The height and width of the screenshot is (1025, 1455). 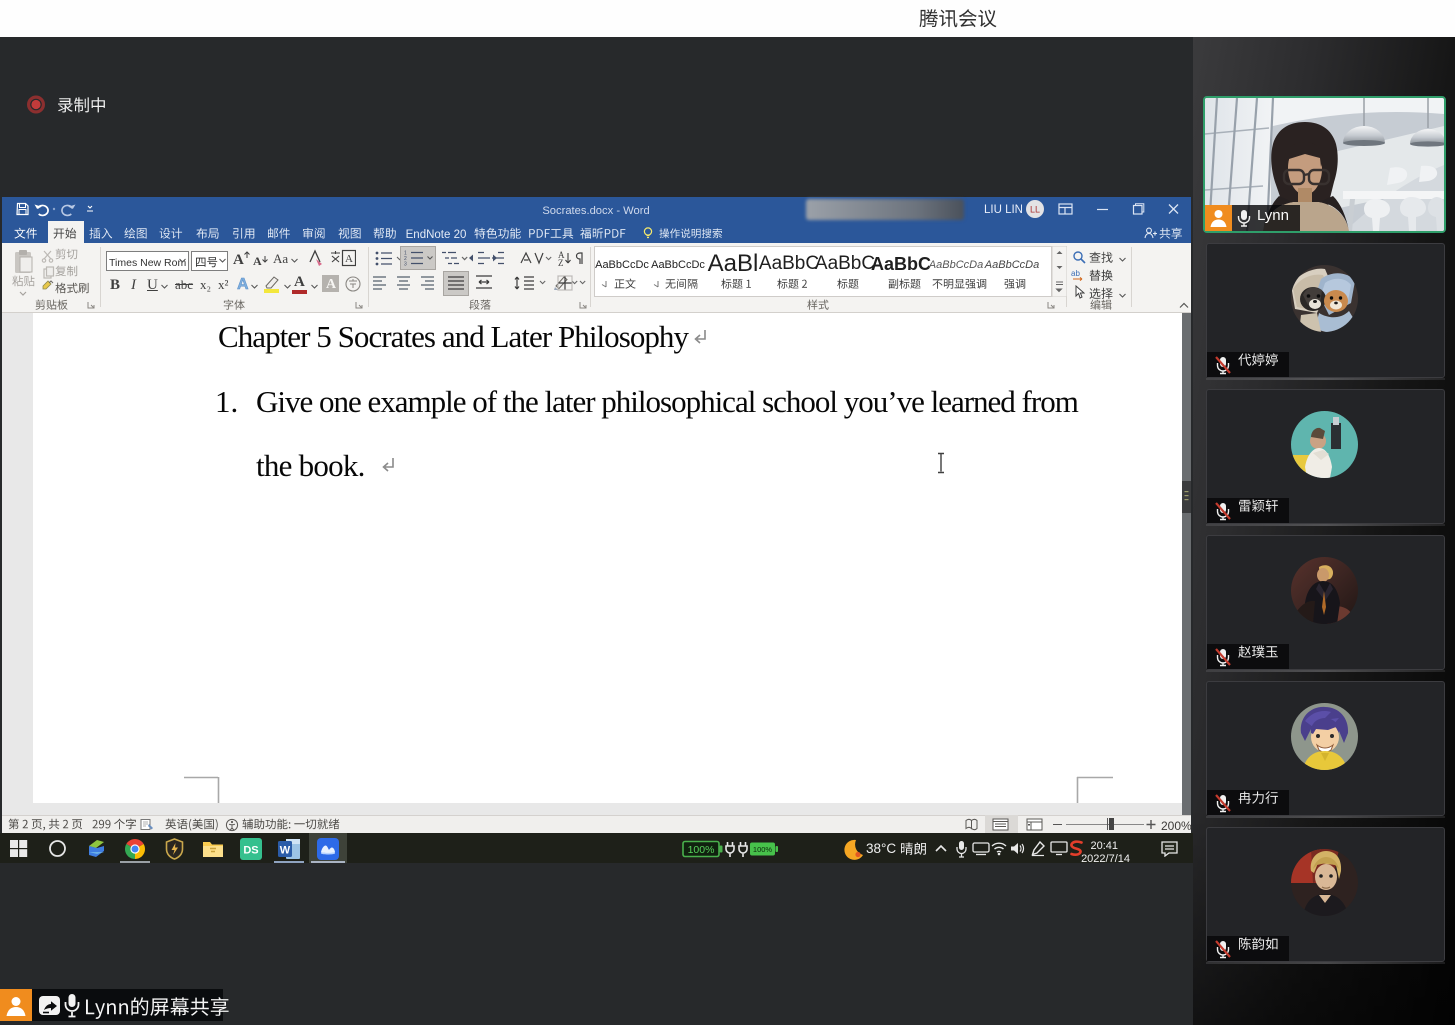 I want to click on svg-text: A, so click(x=349, y=259).